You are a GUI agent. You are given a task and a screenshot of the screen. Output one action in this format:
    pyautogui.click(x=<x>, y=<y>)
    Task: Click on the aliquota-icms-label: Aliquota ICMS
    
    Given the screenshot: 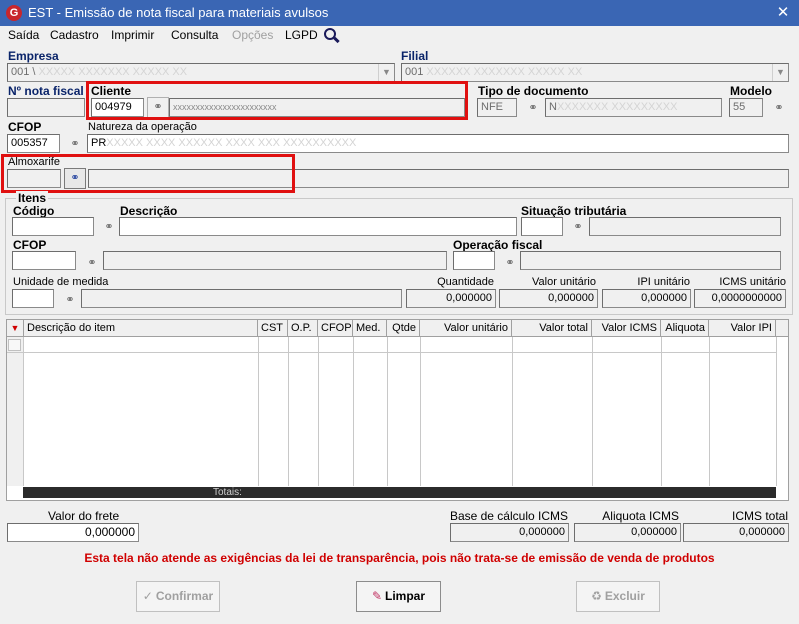 What is the action you would take?
    pyautogui.click(x=640, y=516)
    